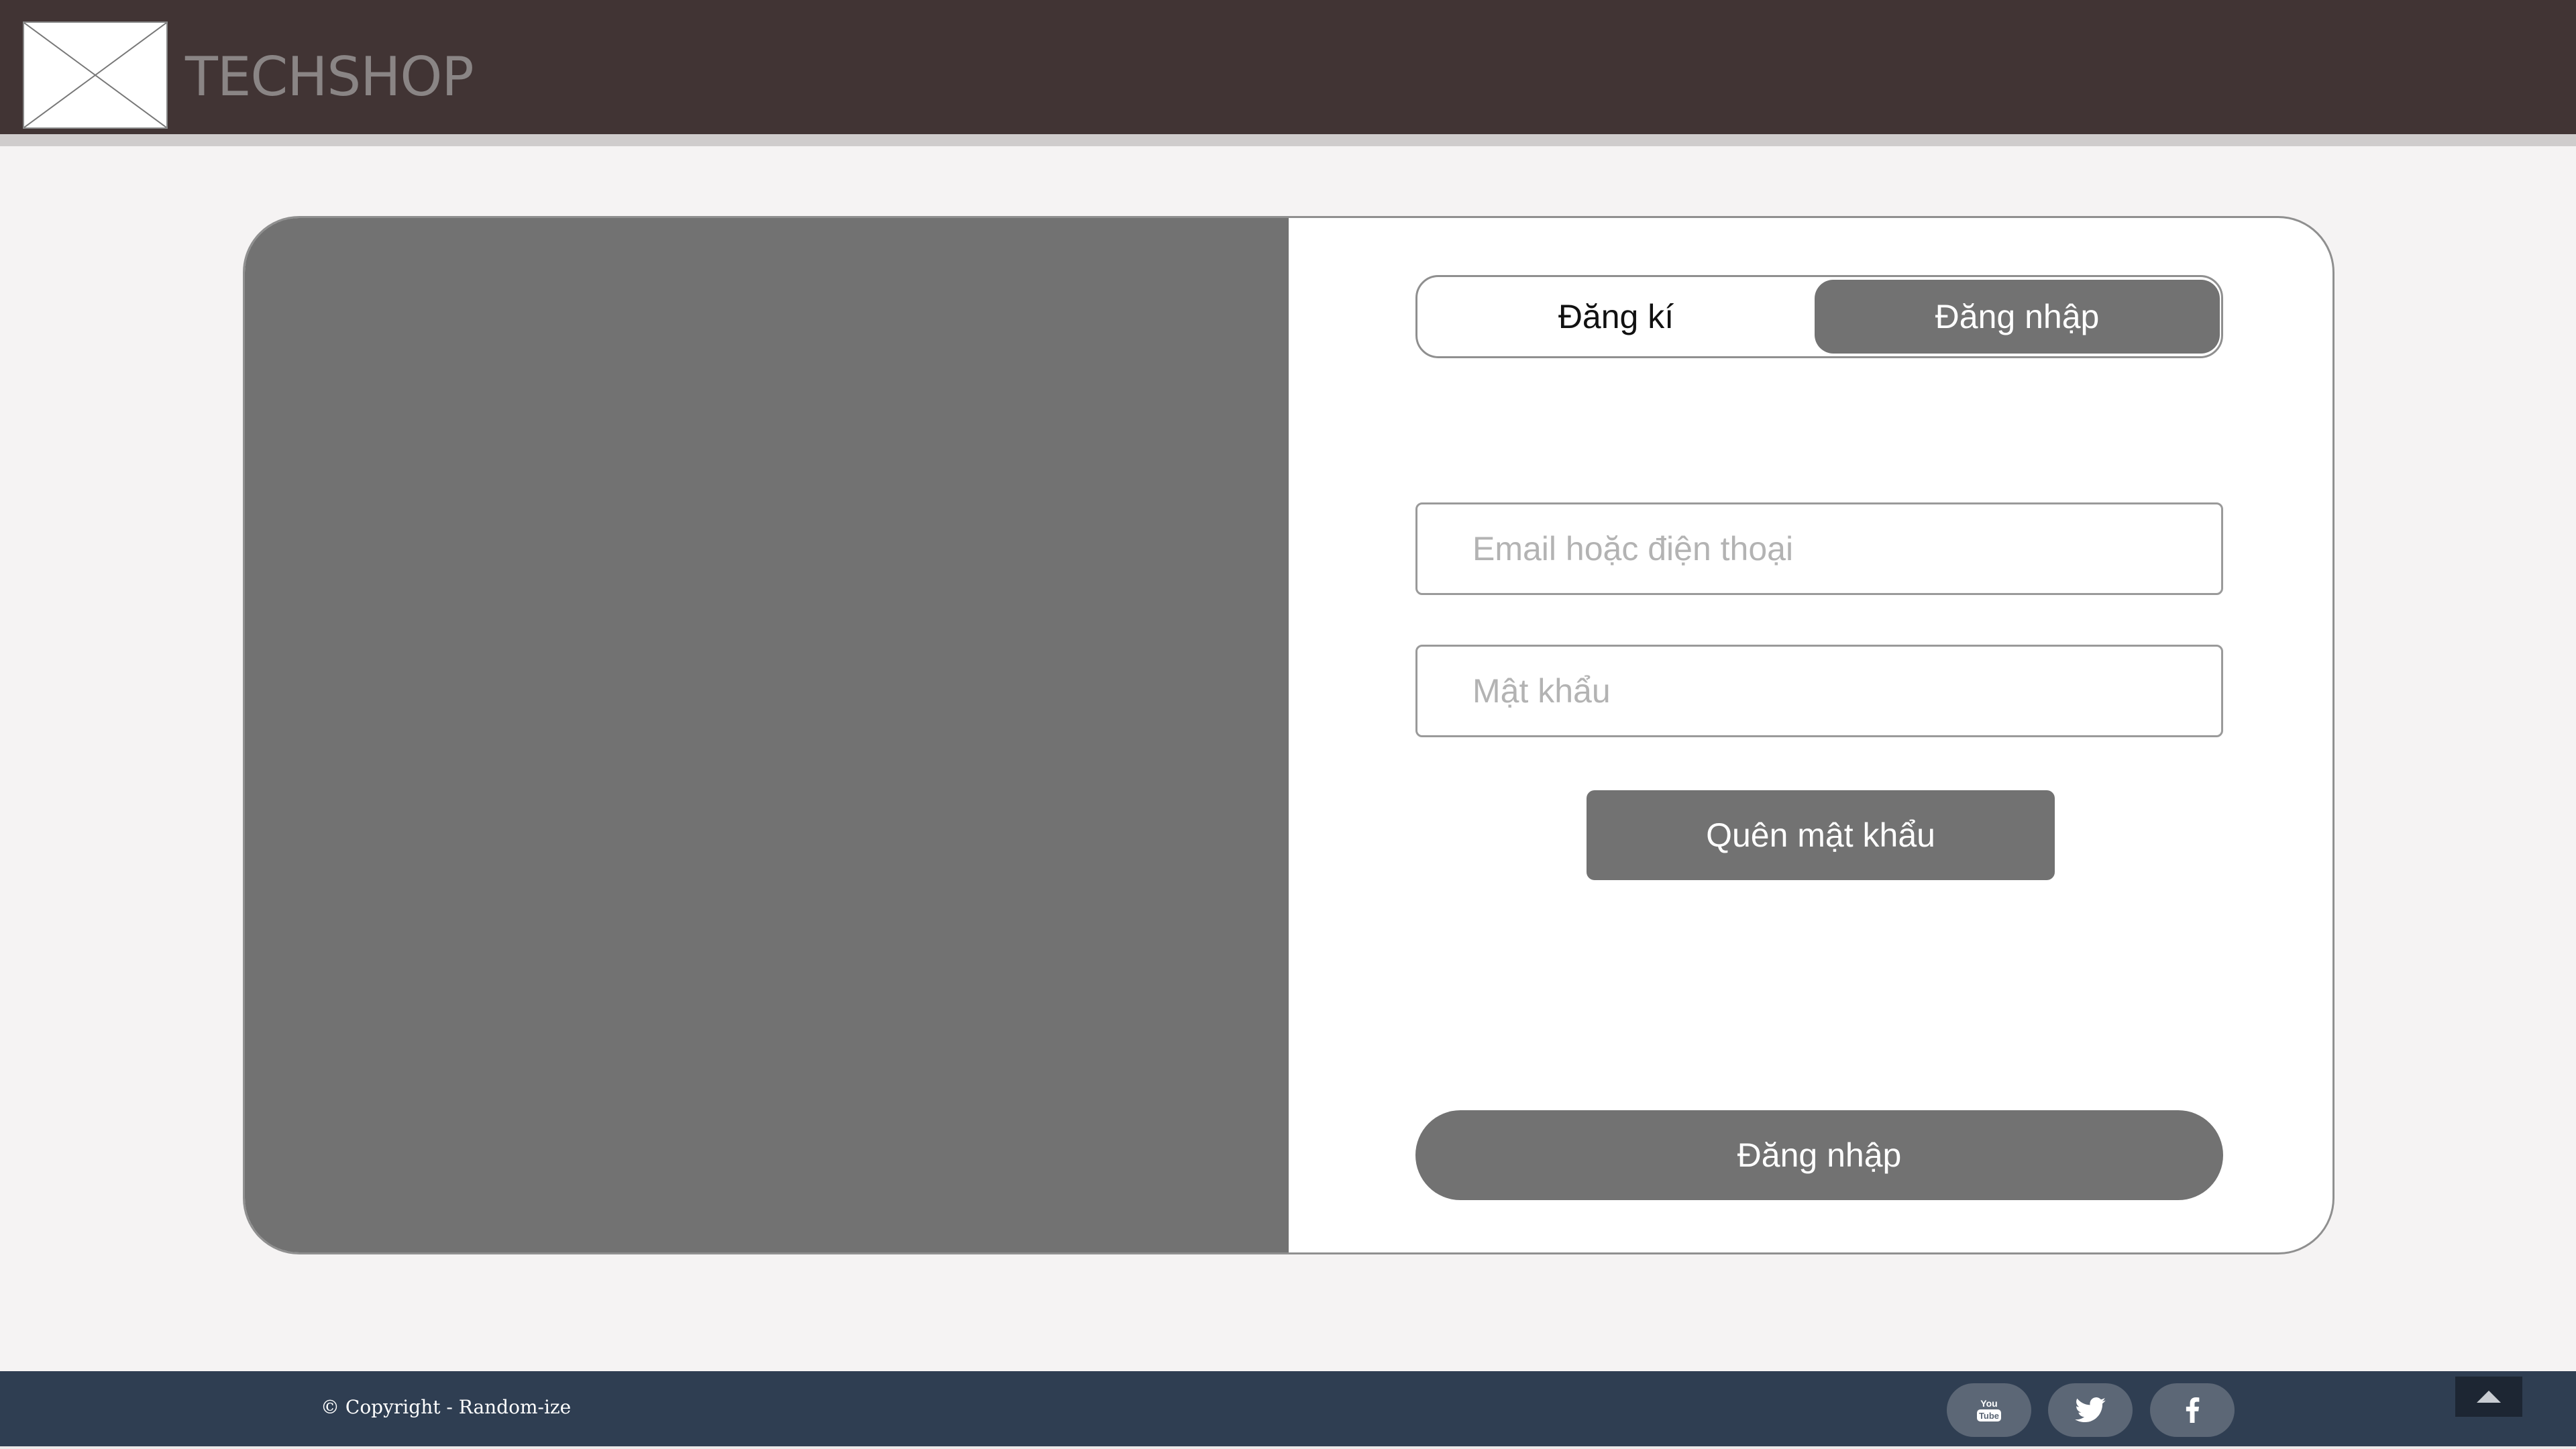 This screenshot has height=1449, width=2576. Describe the element at coordinates (1821, 835) in the screenshot. I see `forgot-password-button: Quên mật khẩu` at that location.